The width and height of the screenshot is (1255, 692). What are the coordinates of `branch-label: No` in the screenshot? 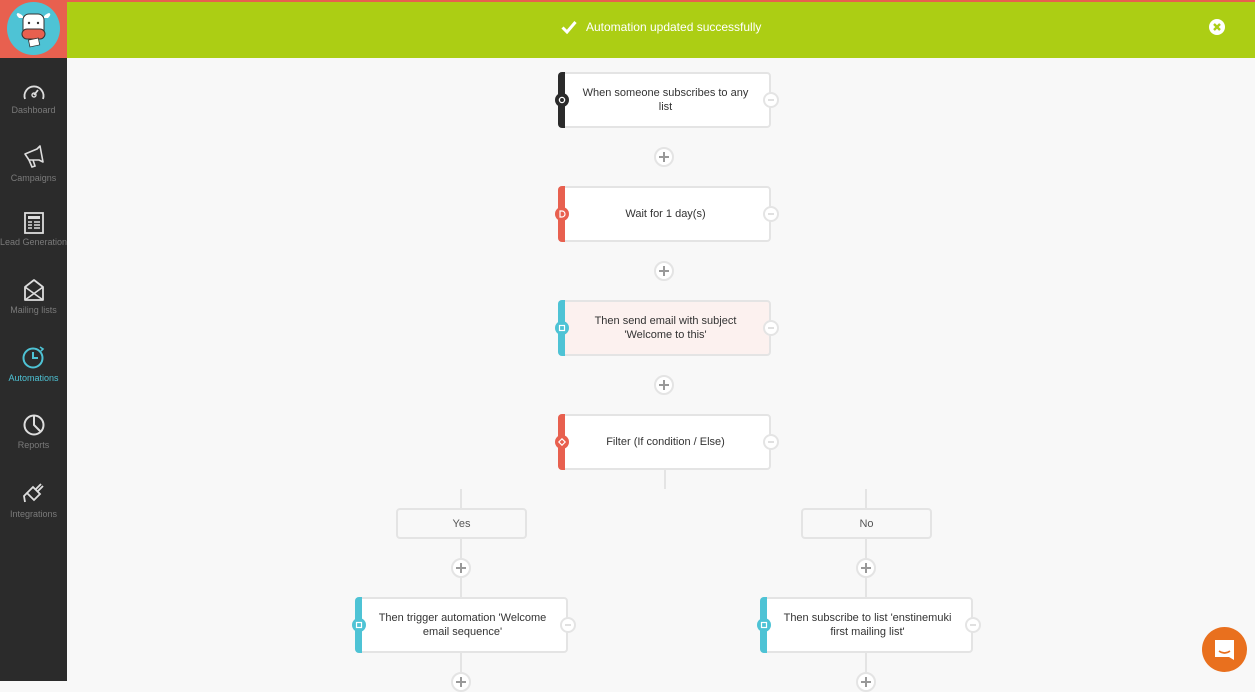 It's located at (866, 524).